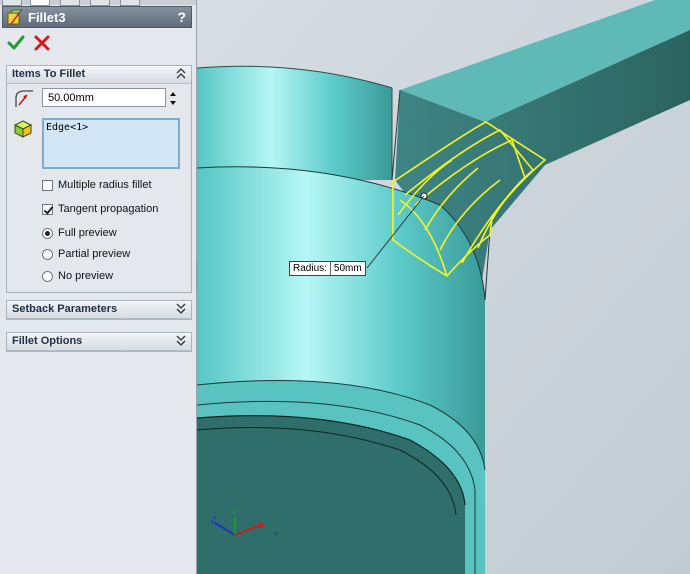 Image resolution: width=690 pixels, height=574 pixels. I want to click on full-preview-radio, so click(47, 233).